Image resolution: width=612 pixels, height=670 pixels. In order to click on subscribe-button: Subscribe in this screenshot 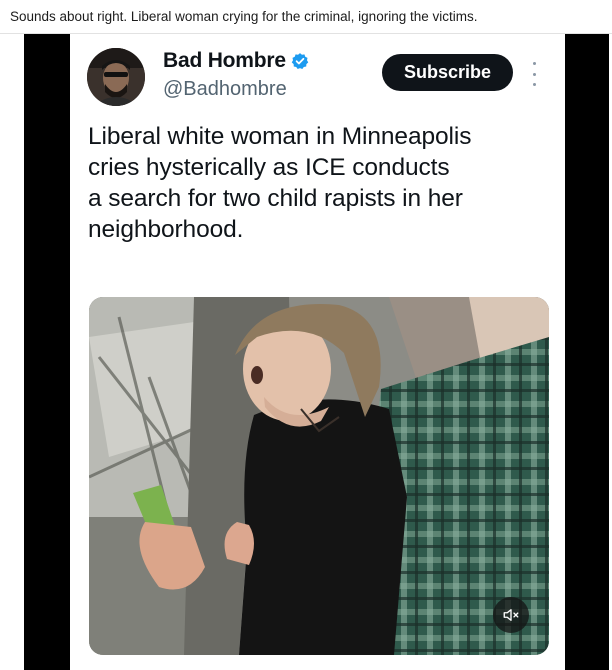, I will do `click(447, 72)`.